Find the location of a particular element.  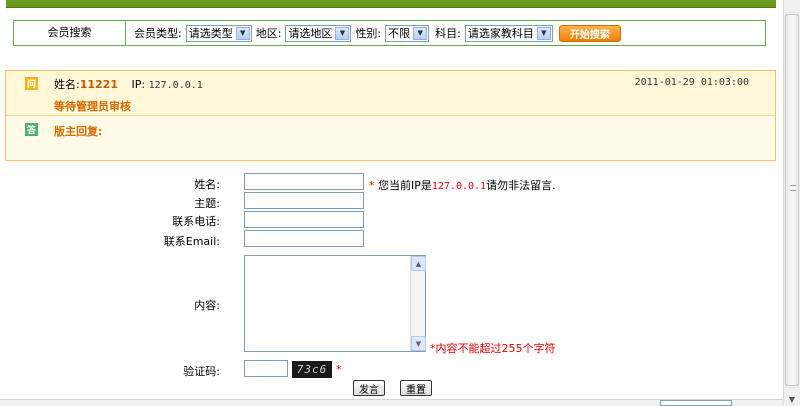

name-field-label: 姓名: is located at coordinates (207, 184).